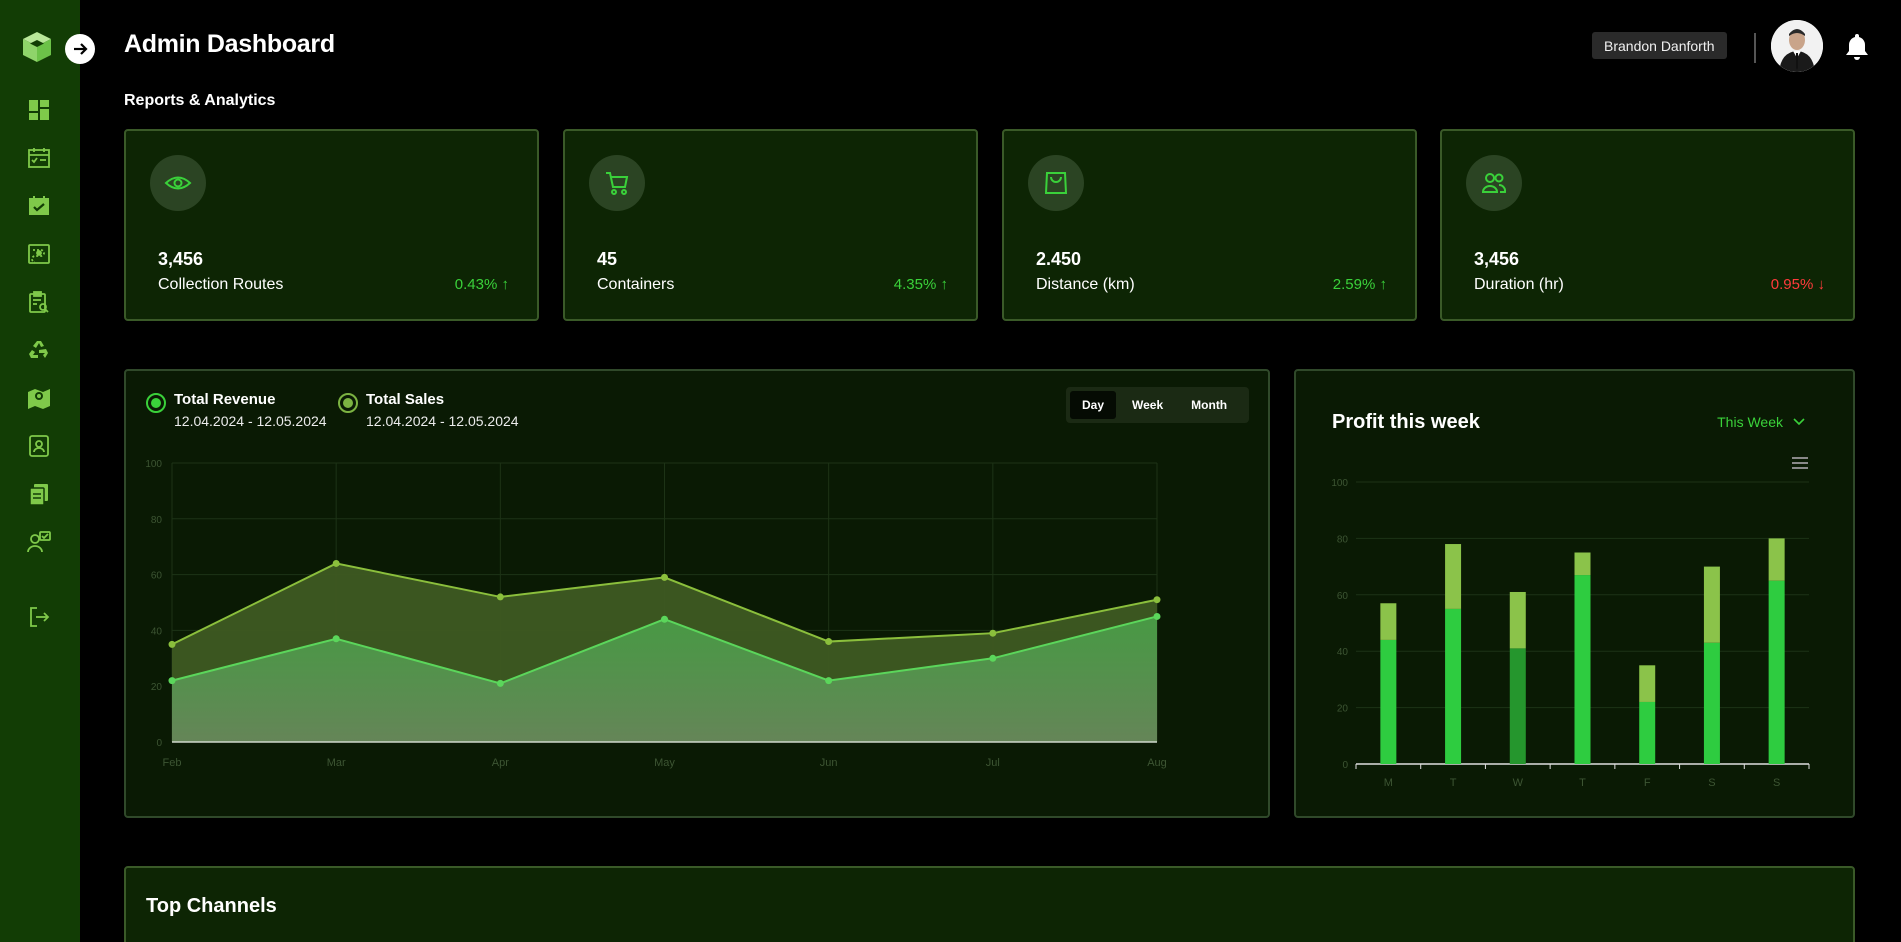 This screenshot has height=942, width=1901. Describe the element at coordinates (331, 225) in the screenshot. I see `stat-card-collection-routes: 3,456 Collection Routes 0.43% ↑` at that location.